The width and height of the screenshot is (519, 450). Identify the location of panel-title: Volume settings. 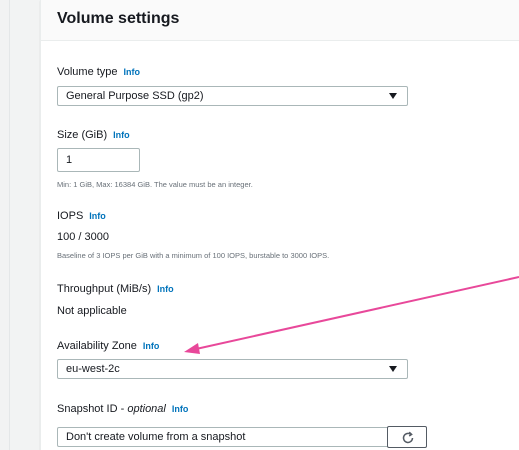
(118, 18).